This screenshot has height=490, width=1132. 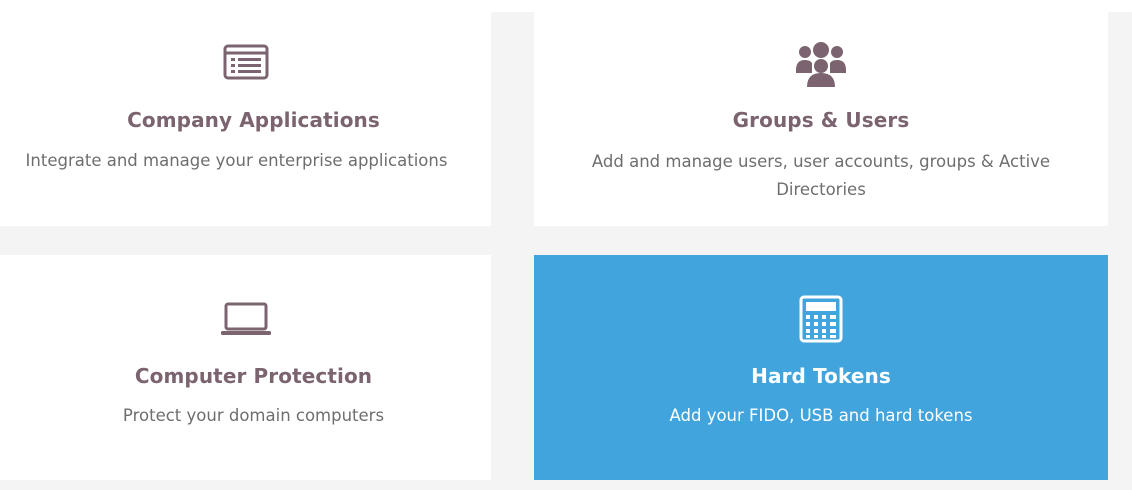 I want to click on laptop-icon, so click(x=245, y=319).